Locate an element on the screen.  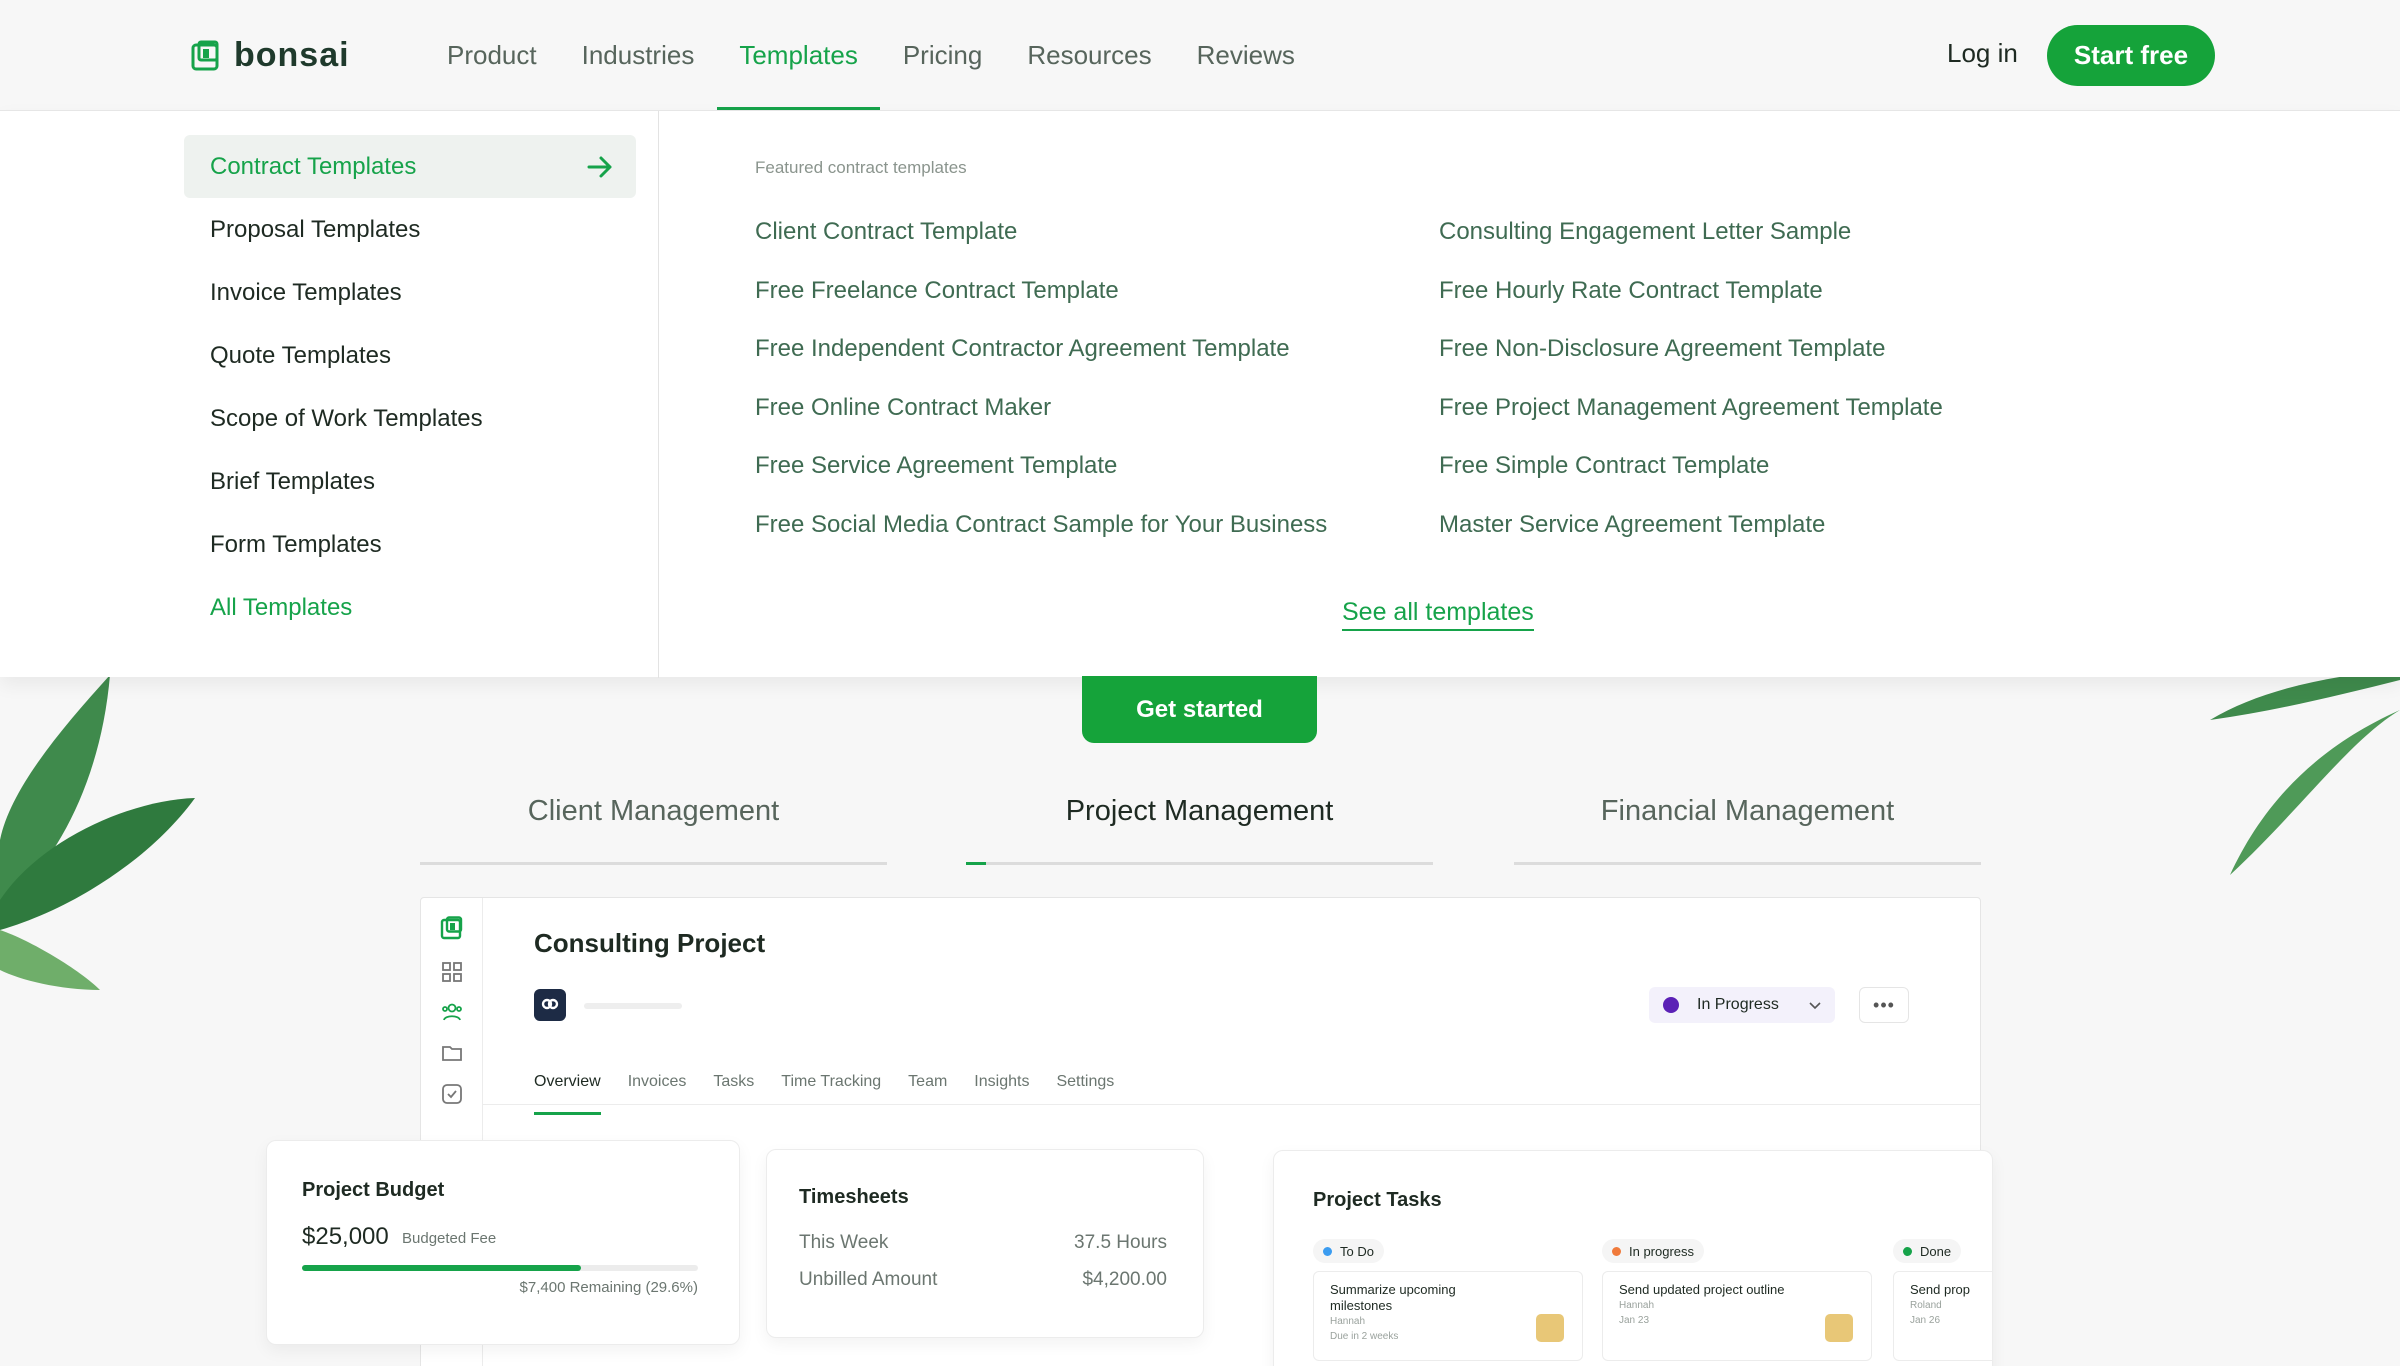
column-name: To Do is located at coordinates (1357, 1251).